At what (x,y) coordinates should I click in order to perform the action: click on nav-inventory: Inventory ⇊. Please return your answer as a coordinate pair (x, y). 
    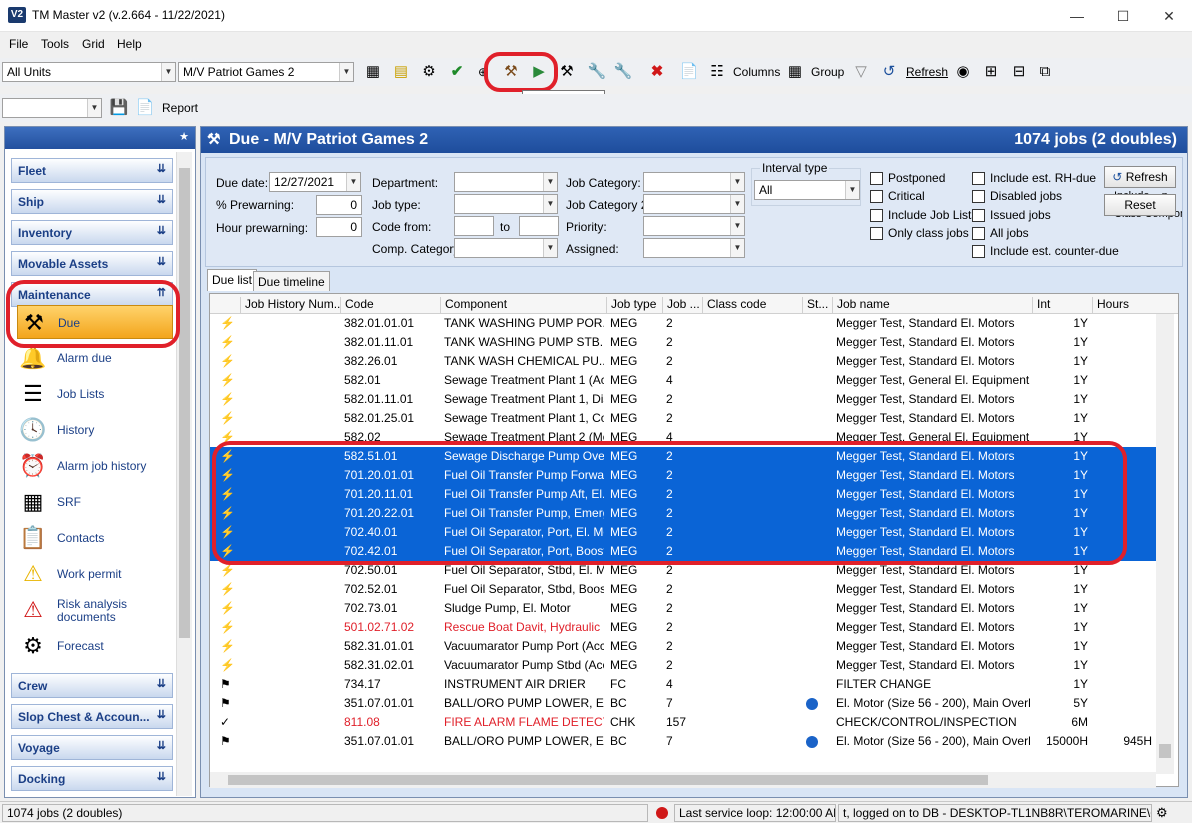
    Looking at the image, I should click on (92, 232).